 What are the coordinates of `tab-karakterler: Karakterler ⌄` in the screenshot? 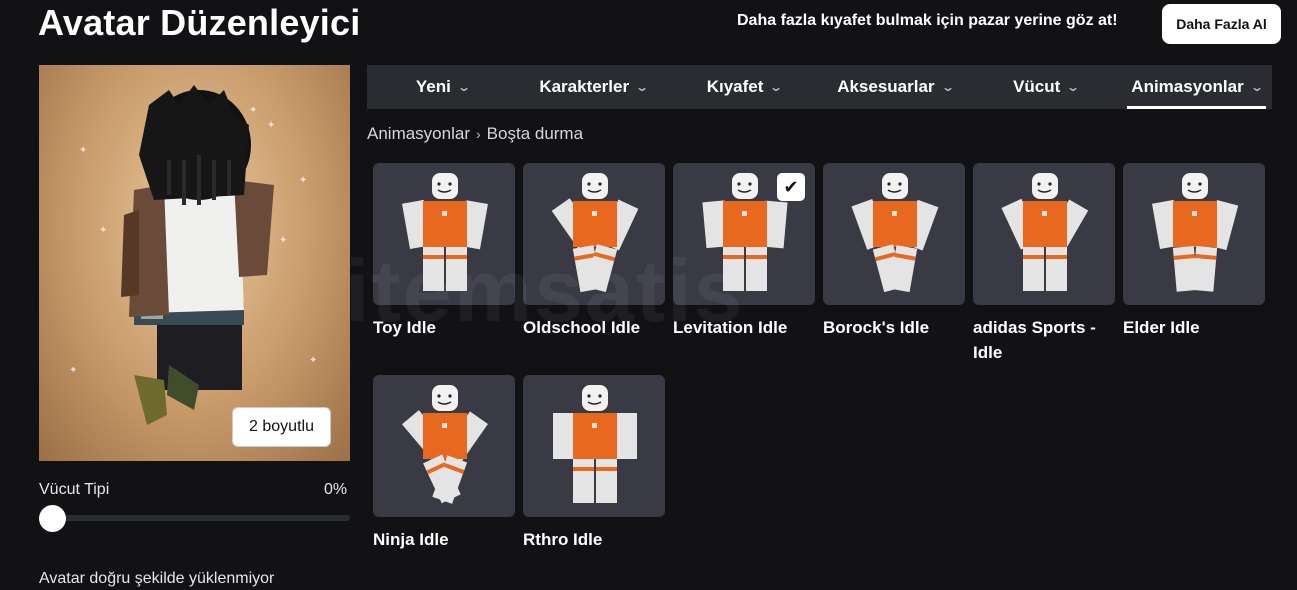 It's located at (593, 87).